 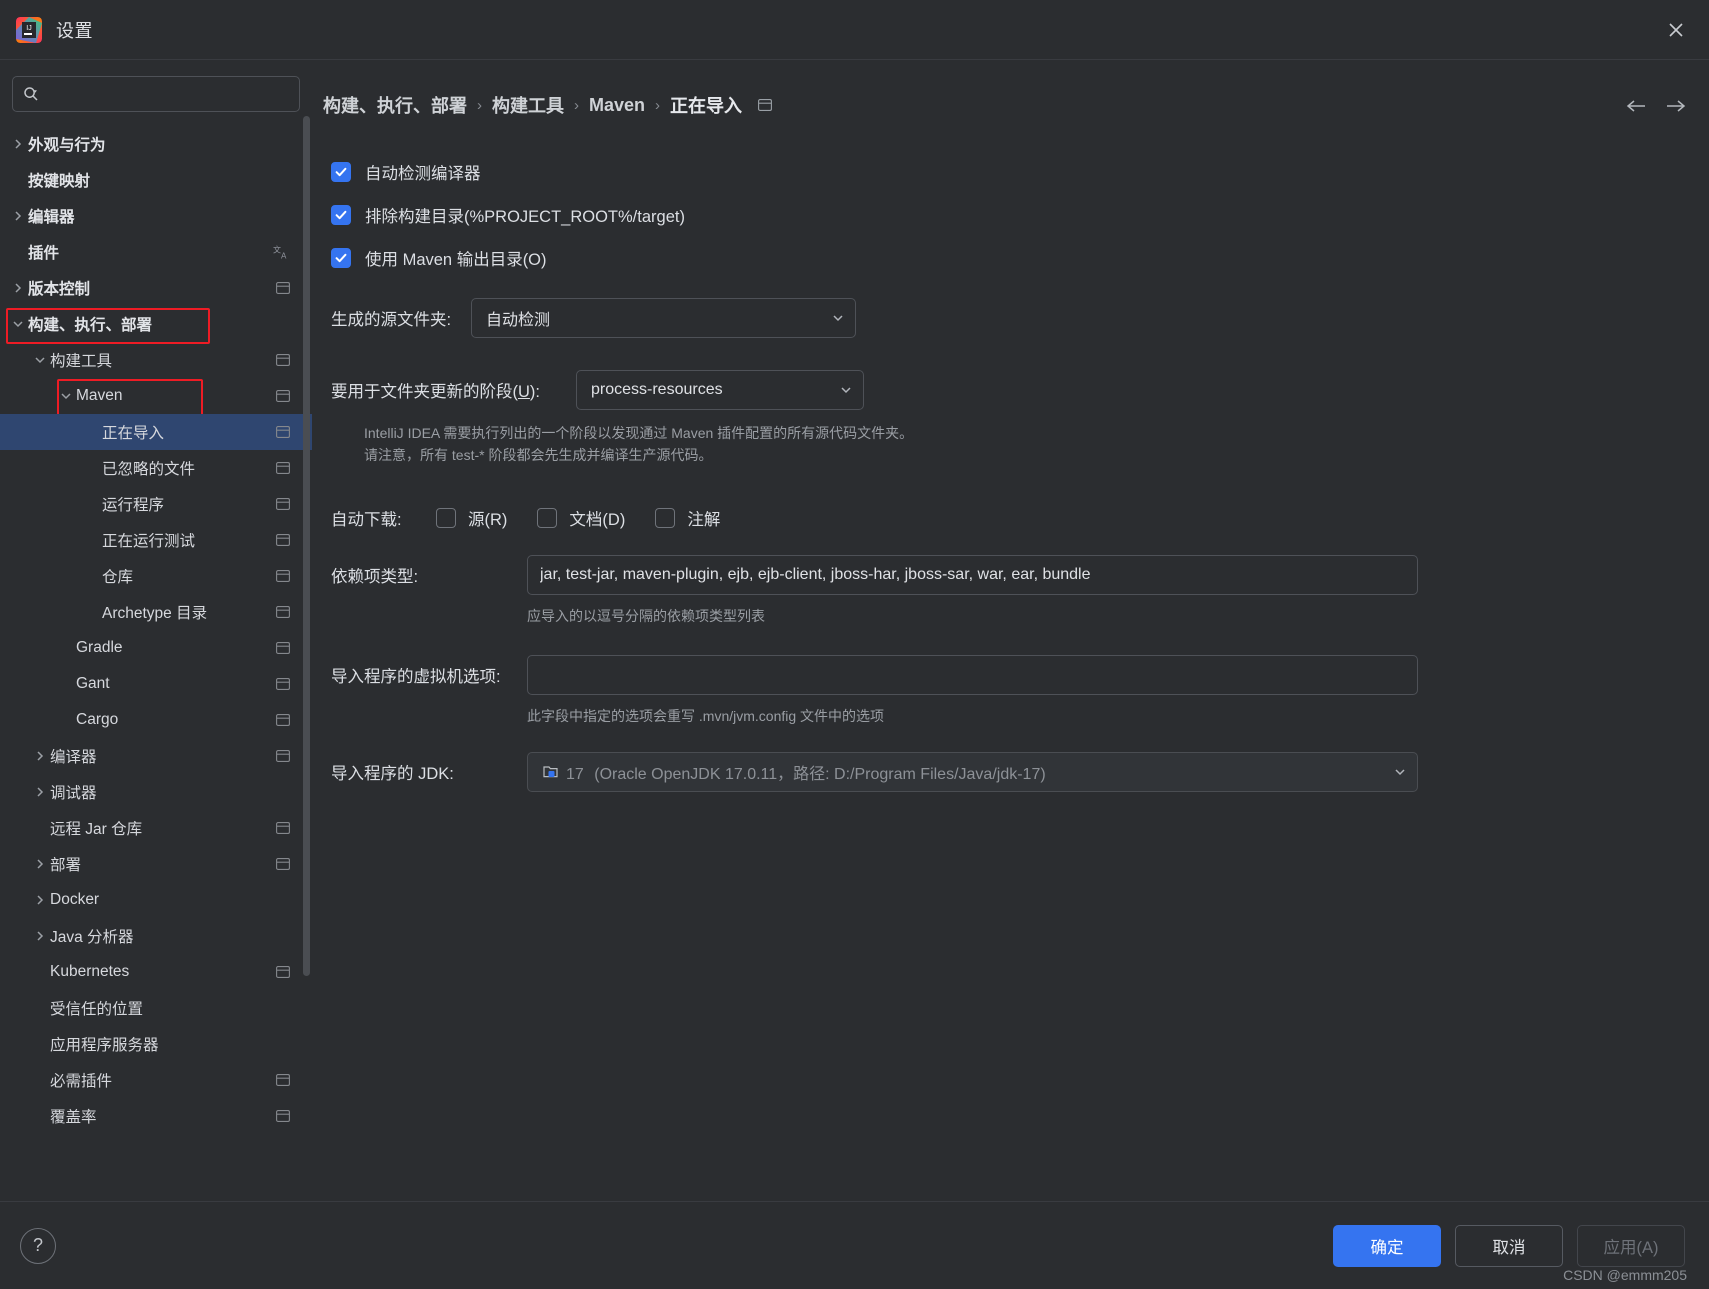 I want to click on checkbox-label: 排除构建目录(%PROJECT_ROOT%/target), so click(x=525, y=217).